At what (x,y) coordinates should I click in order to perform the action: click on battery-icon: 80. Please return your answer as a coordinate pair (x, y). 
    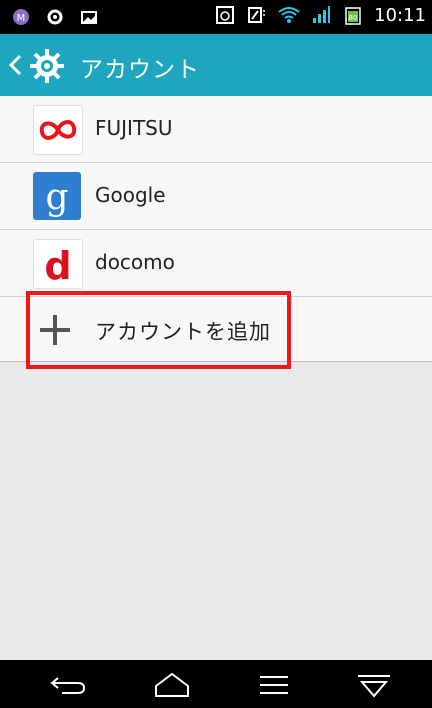
    Looking at the image, I should click on (353, 15).